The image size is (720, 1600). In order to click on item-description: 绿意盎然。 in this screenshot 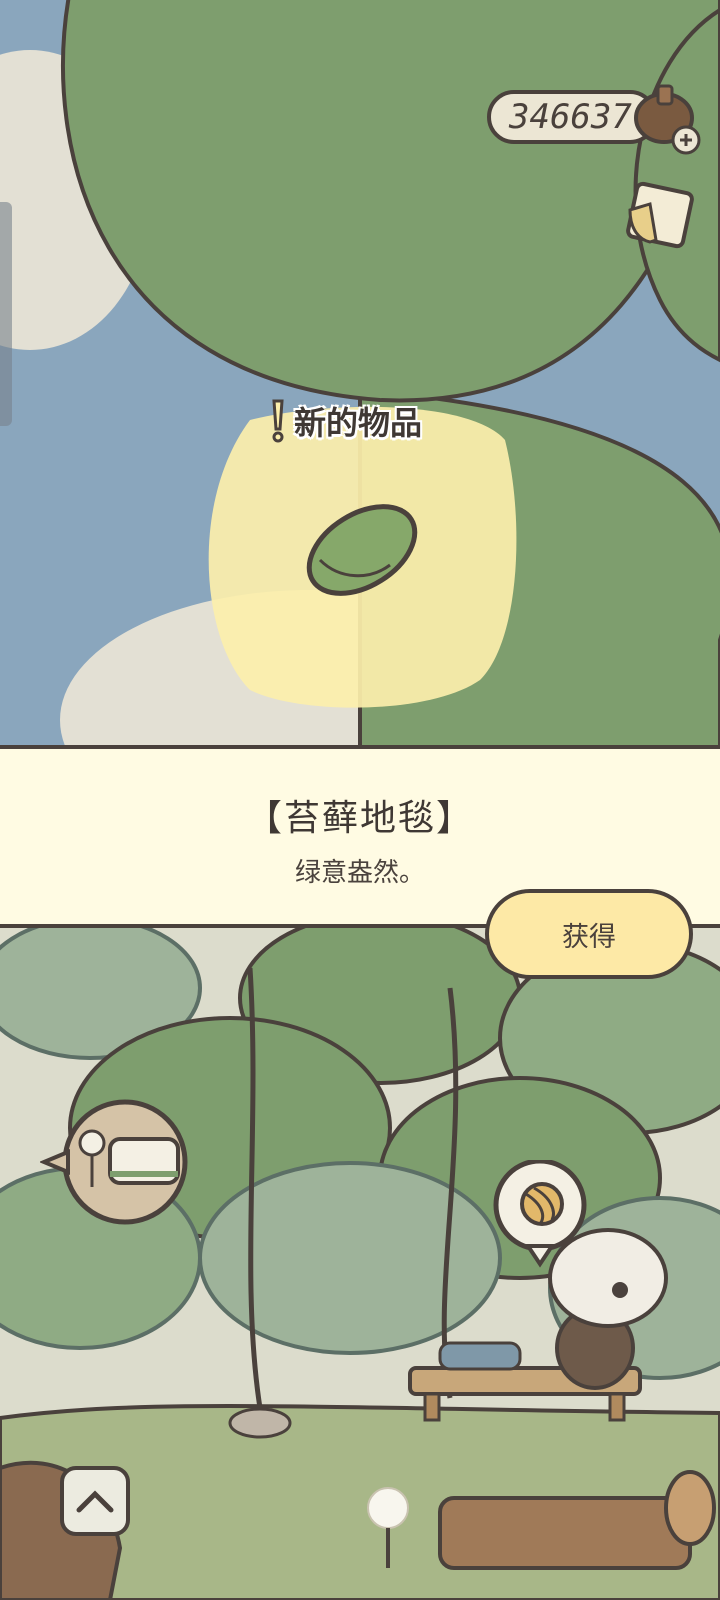, I will do `click(359, 873)`.